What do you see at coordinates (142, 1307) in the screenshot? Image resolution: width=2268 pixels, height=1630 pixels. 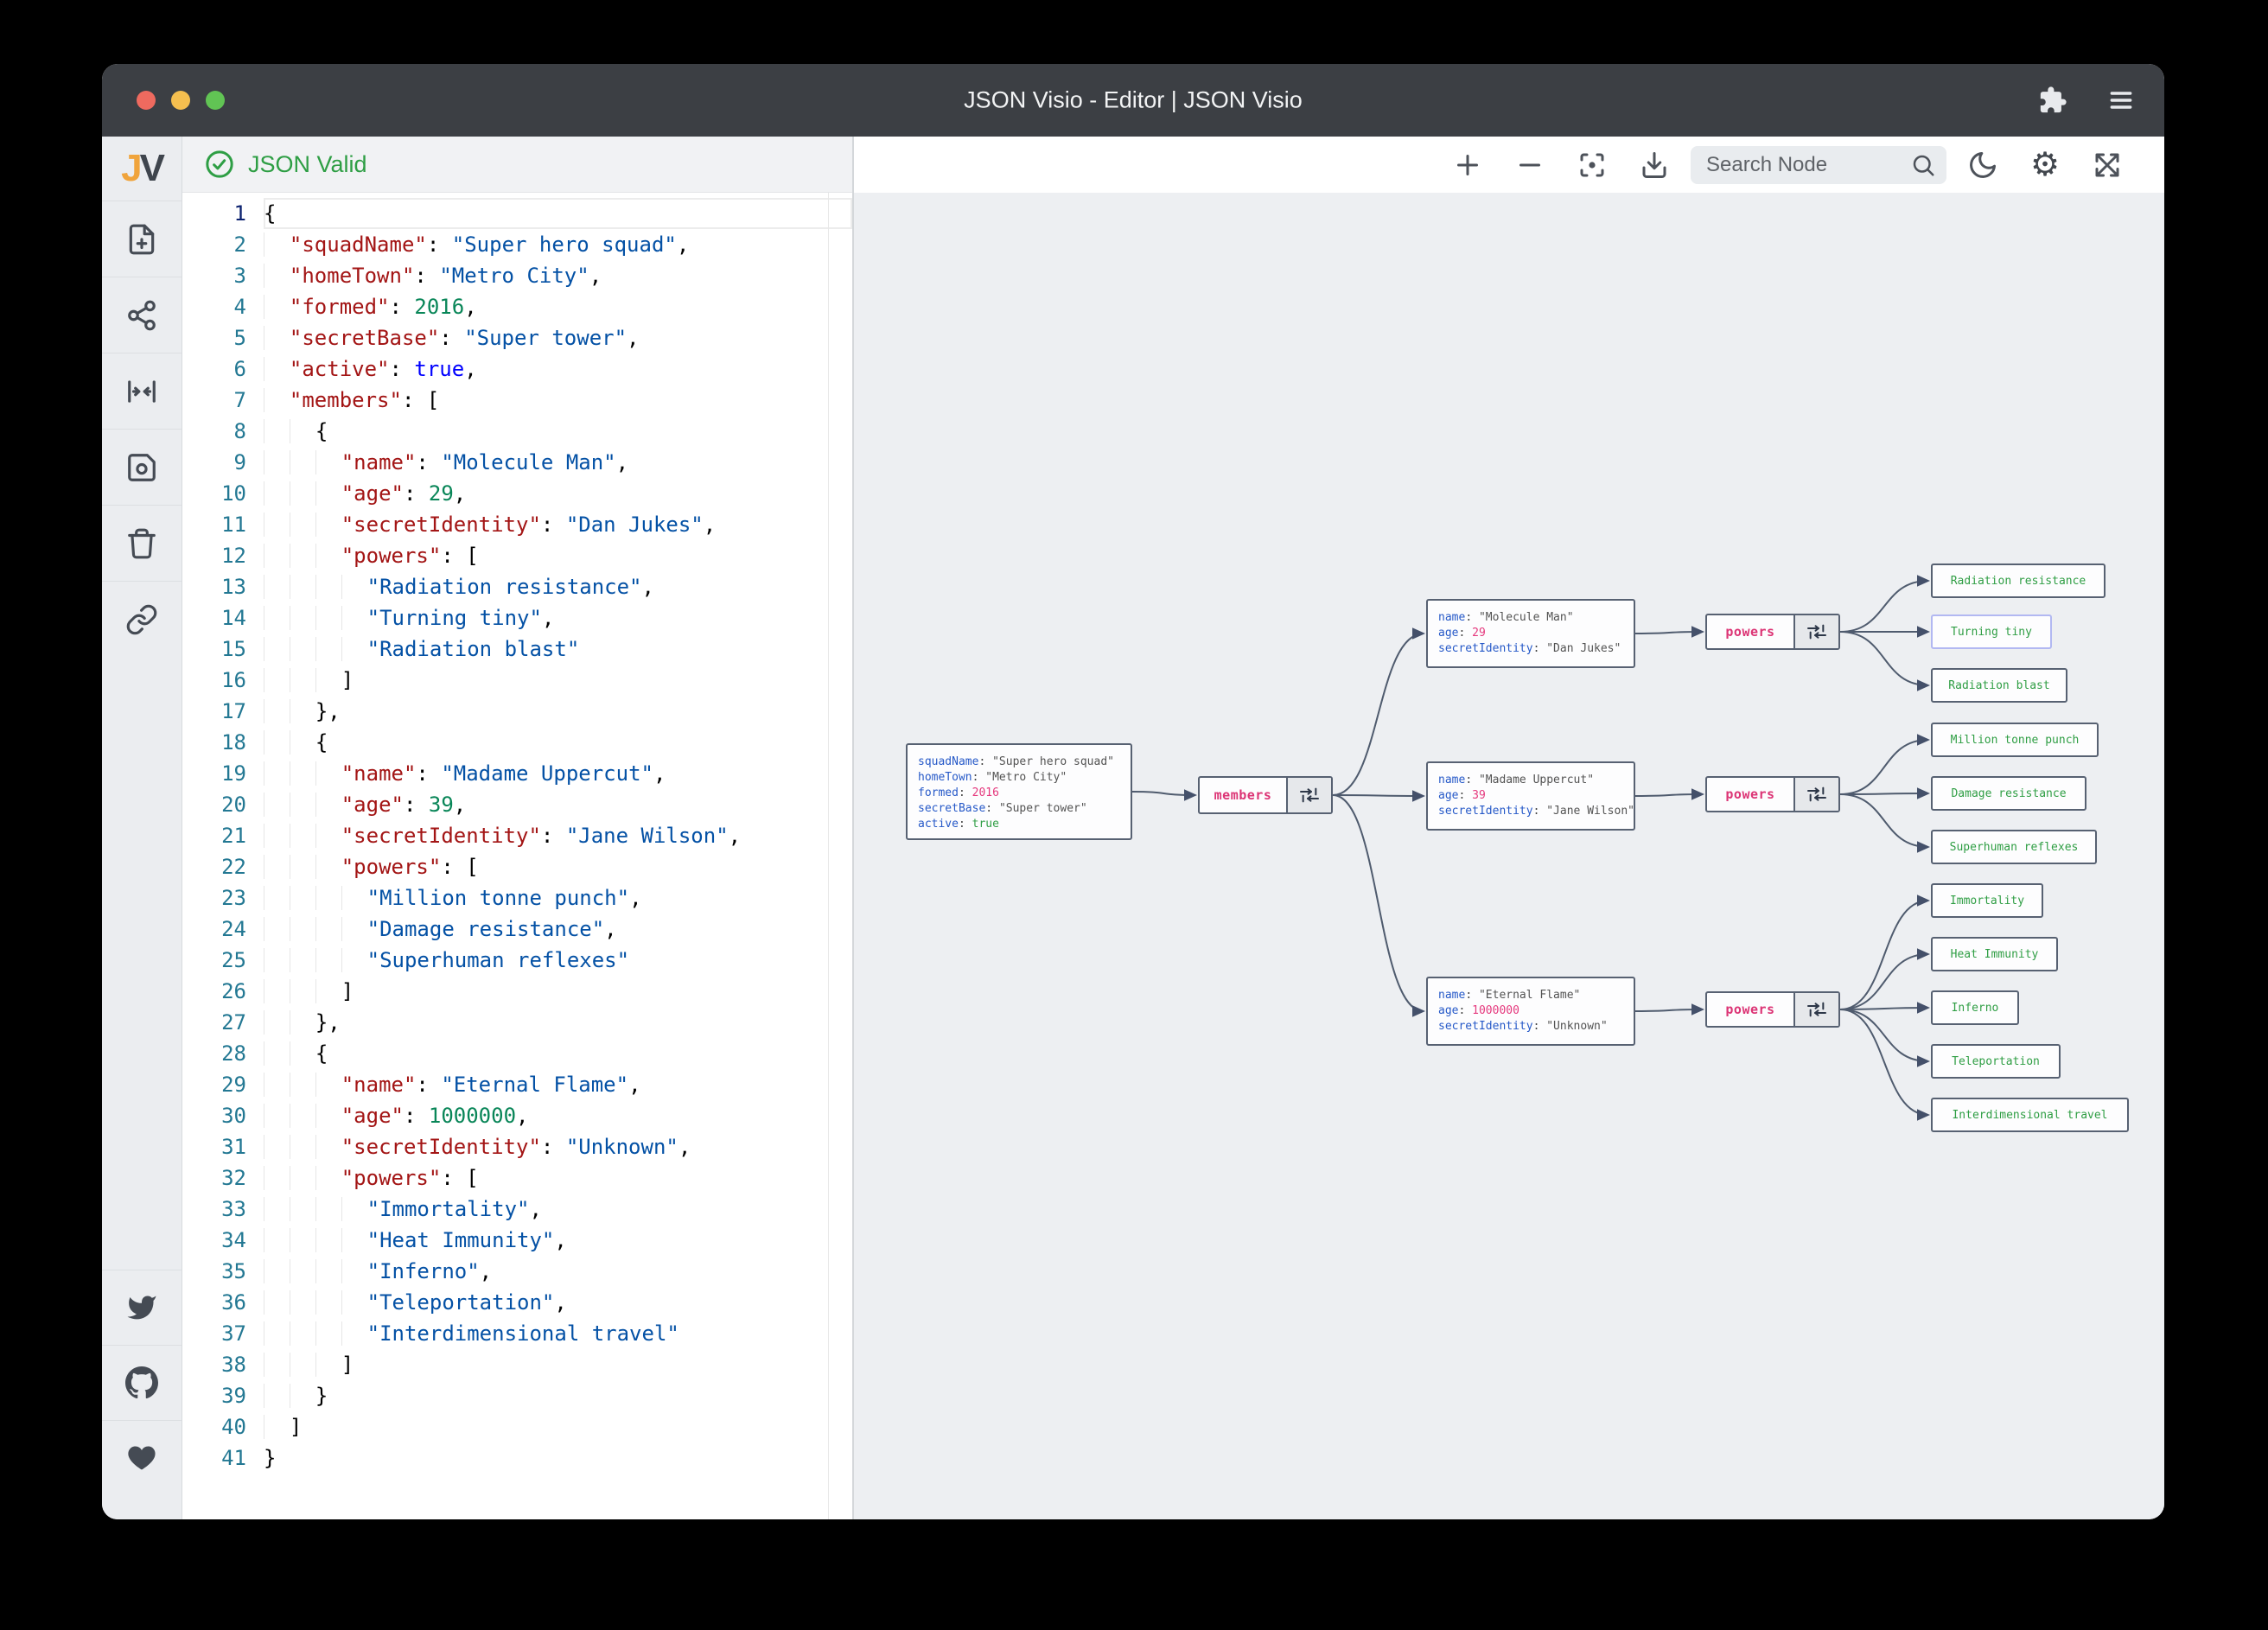 I see `twitter-link` at bounding box center [142, 1307].